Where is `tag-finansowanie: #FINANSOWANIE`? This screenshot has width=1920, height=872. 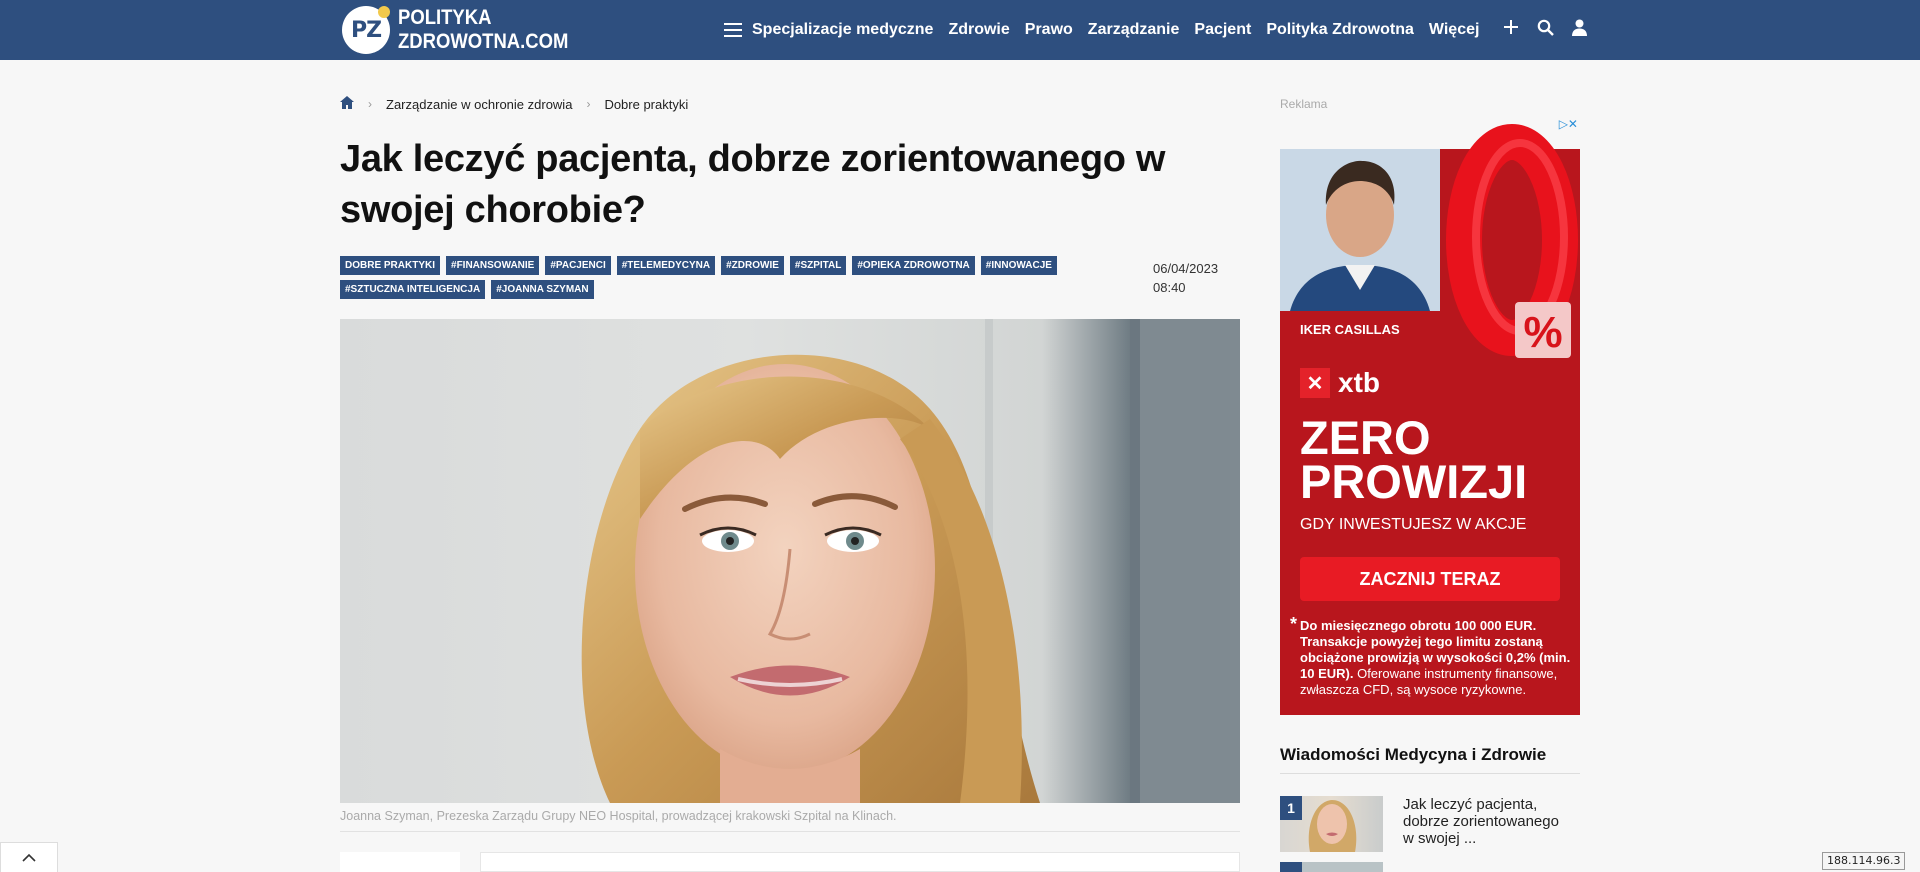
tag-finansowanie: #FINANSOWANIE is located at coordinates (493, 265).